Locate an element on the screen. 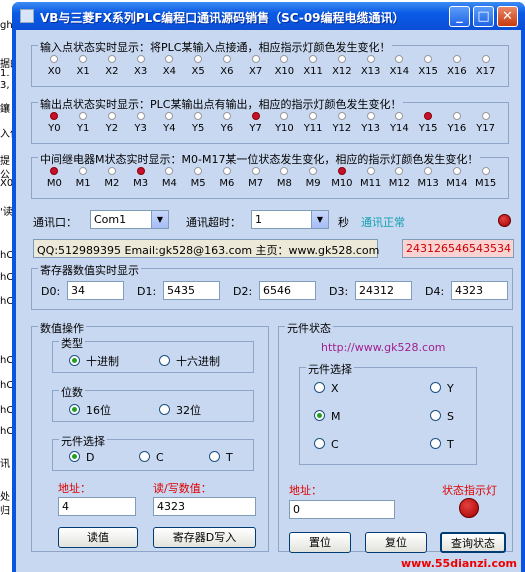 This screenshot has height=572, width=525. led-y14: Y14 is located at coordinates (399, 123).